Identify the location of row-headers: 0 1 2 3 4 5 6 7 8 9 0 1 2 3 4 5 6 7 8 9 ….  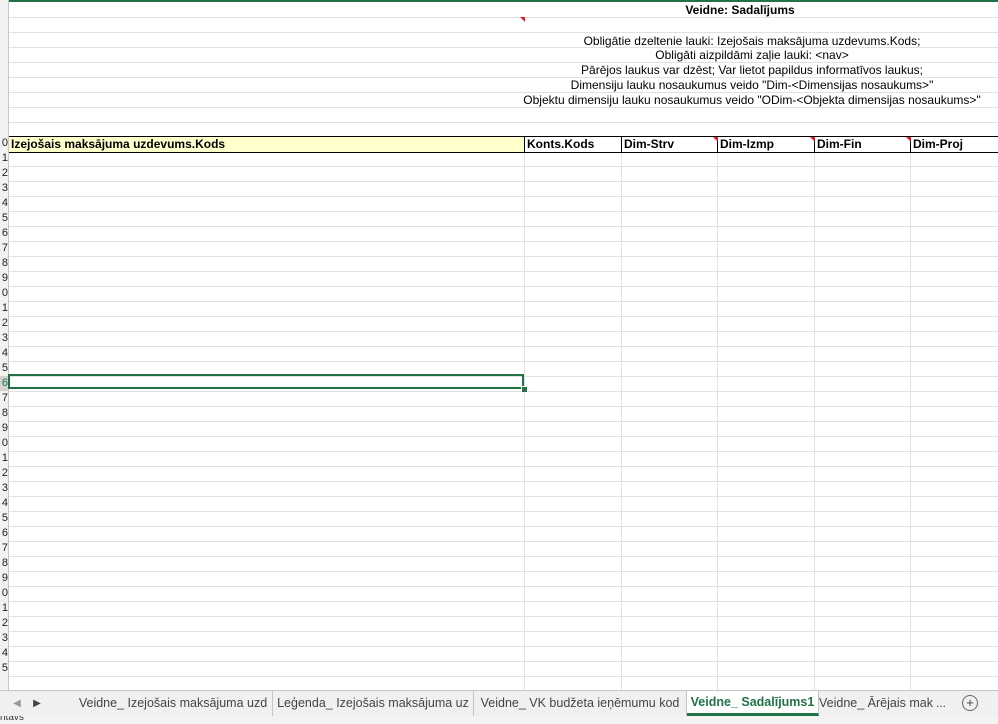
(4, 345).